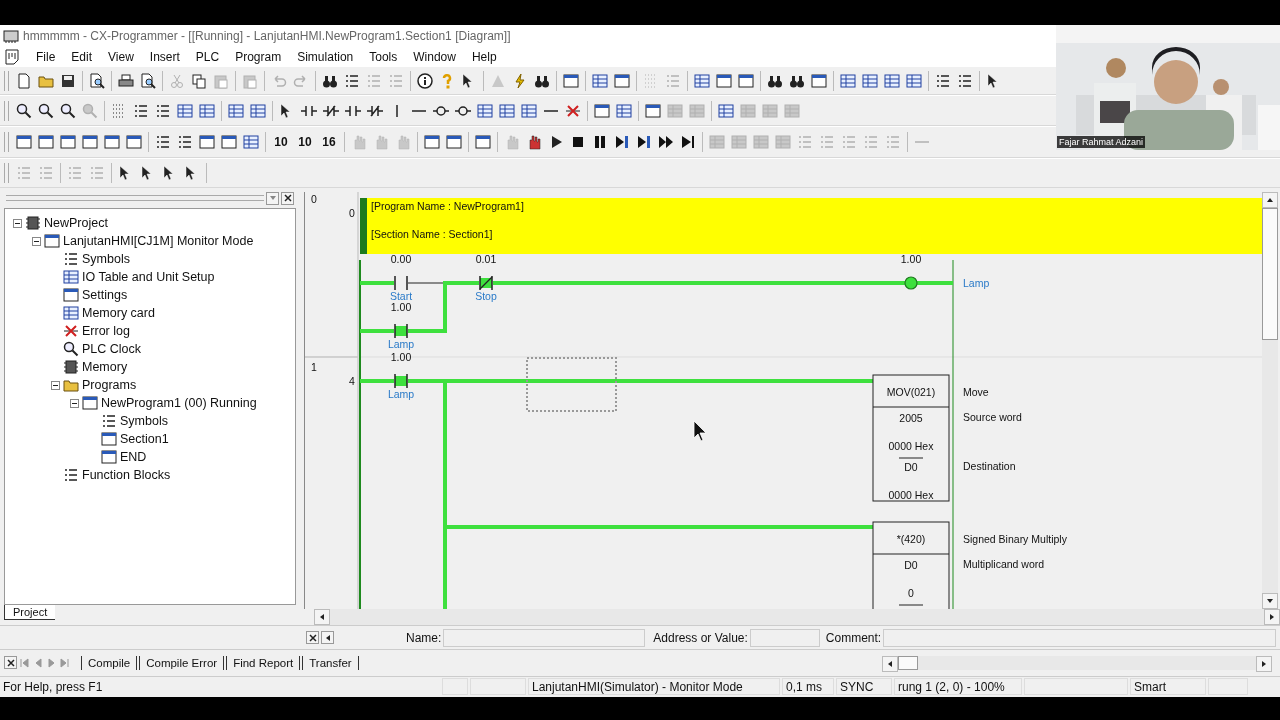 The width and height of the screenshot is (1280, 720). I want to click on field-label: Name:, so click(424, 637).